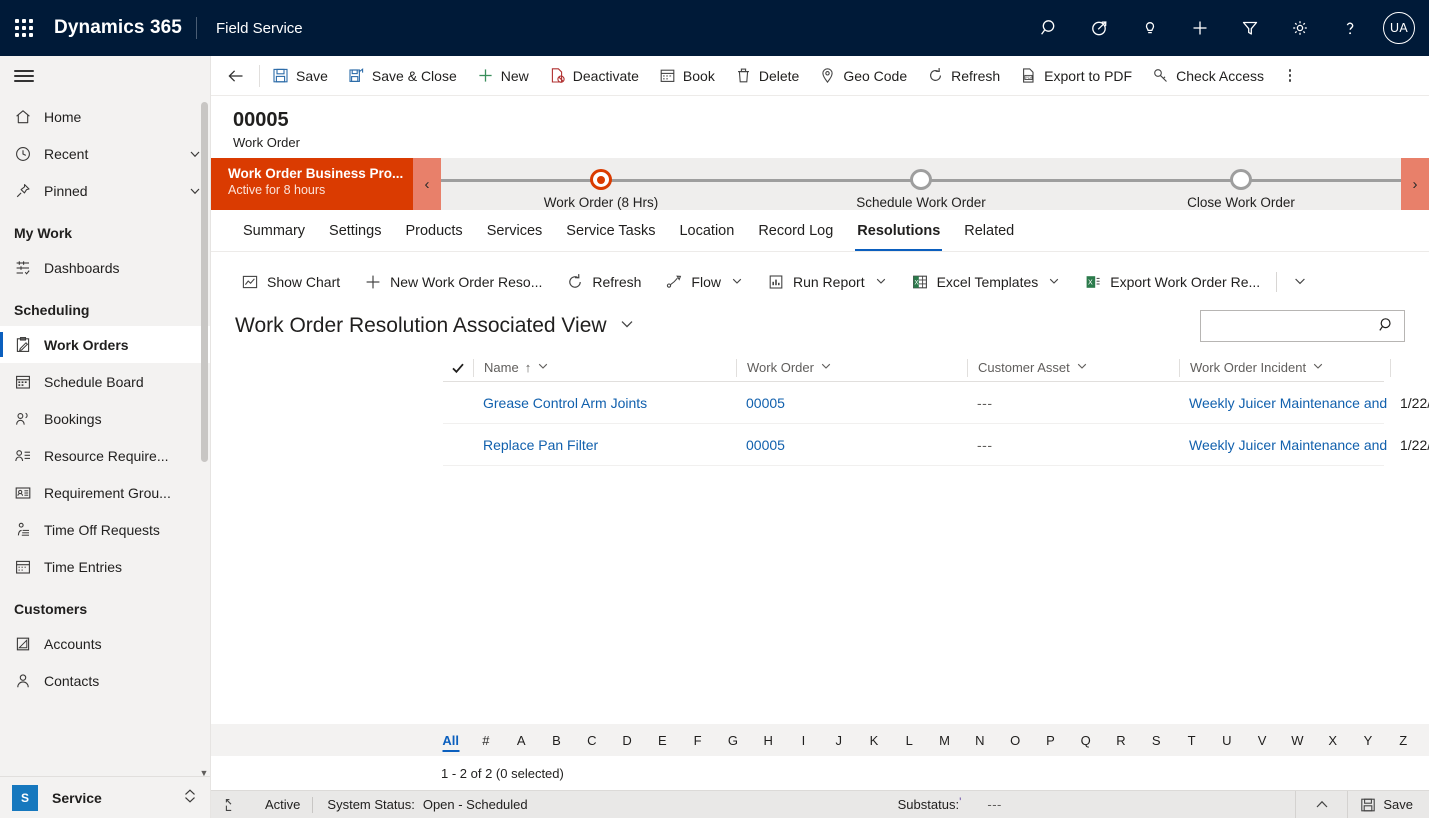 Image resolution: width=1429 pixels, height=818 pixels. I want to click on alpha-filter-e: E, so click(662, 740).